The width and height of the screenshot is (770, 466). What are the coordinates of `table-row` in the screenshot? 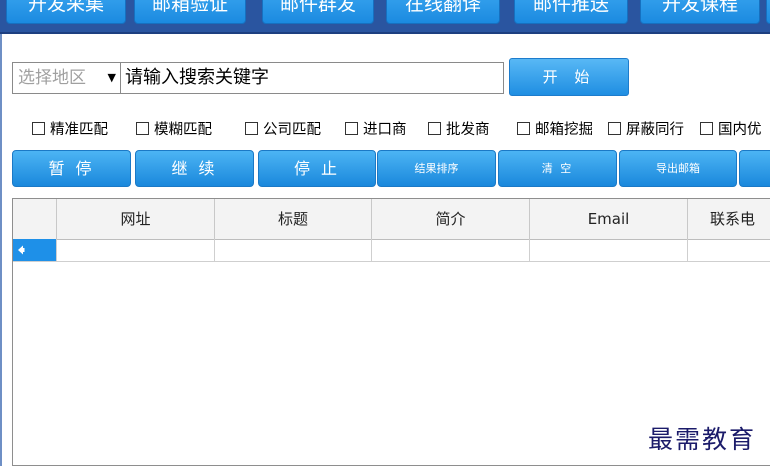 It's located at (391, 250).